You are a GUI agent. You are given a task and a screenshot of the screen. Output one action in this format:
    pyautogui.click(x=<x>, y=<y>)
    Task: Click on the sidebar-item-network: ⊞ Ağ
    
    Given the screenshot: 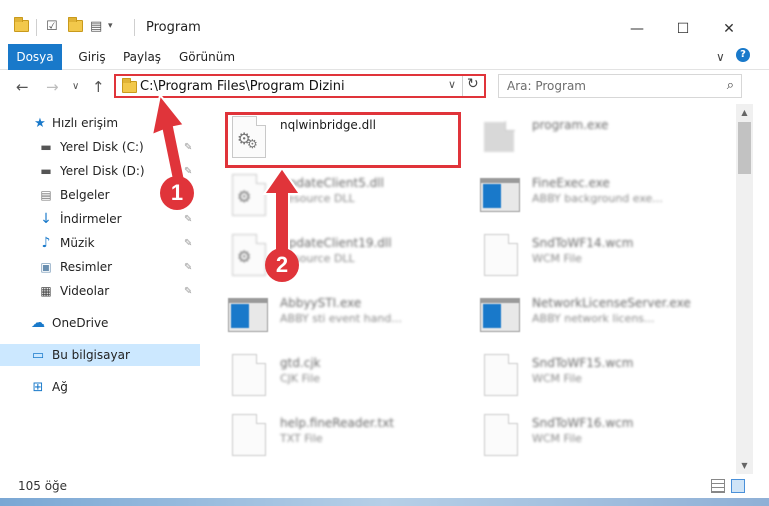 What is the action you would take?
    pyautogui.click(x=100, y=387)
    